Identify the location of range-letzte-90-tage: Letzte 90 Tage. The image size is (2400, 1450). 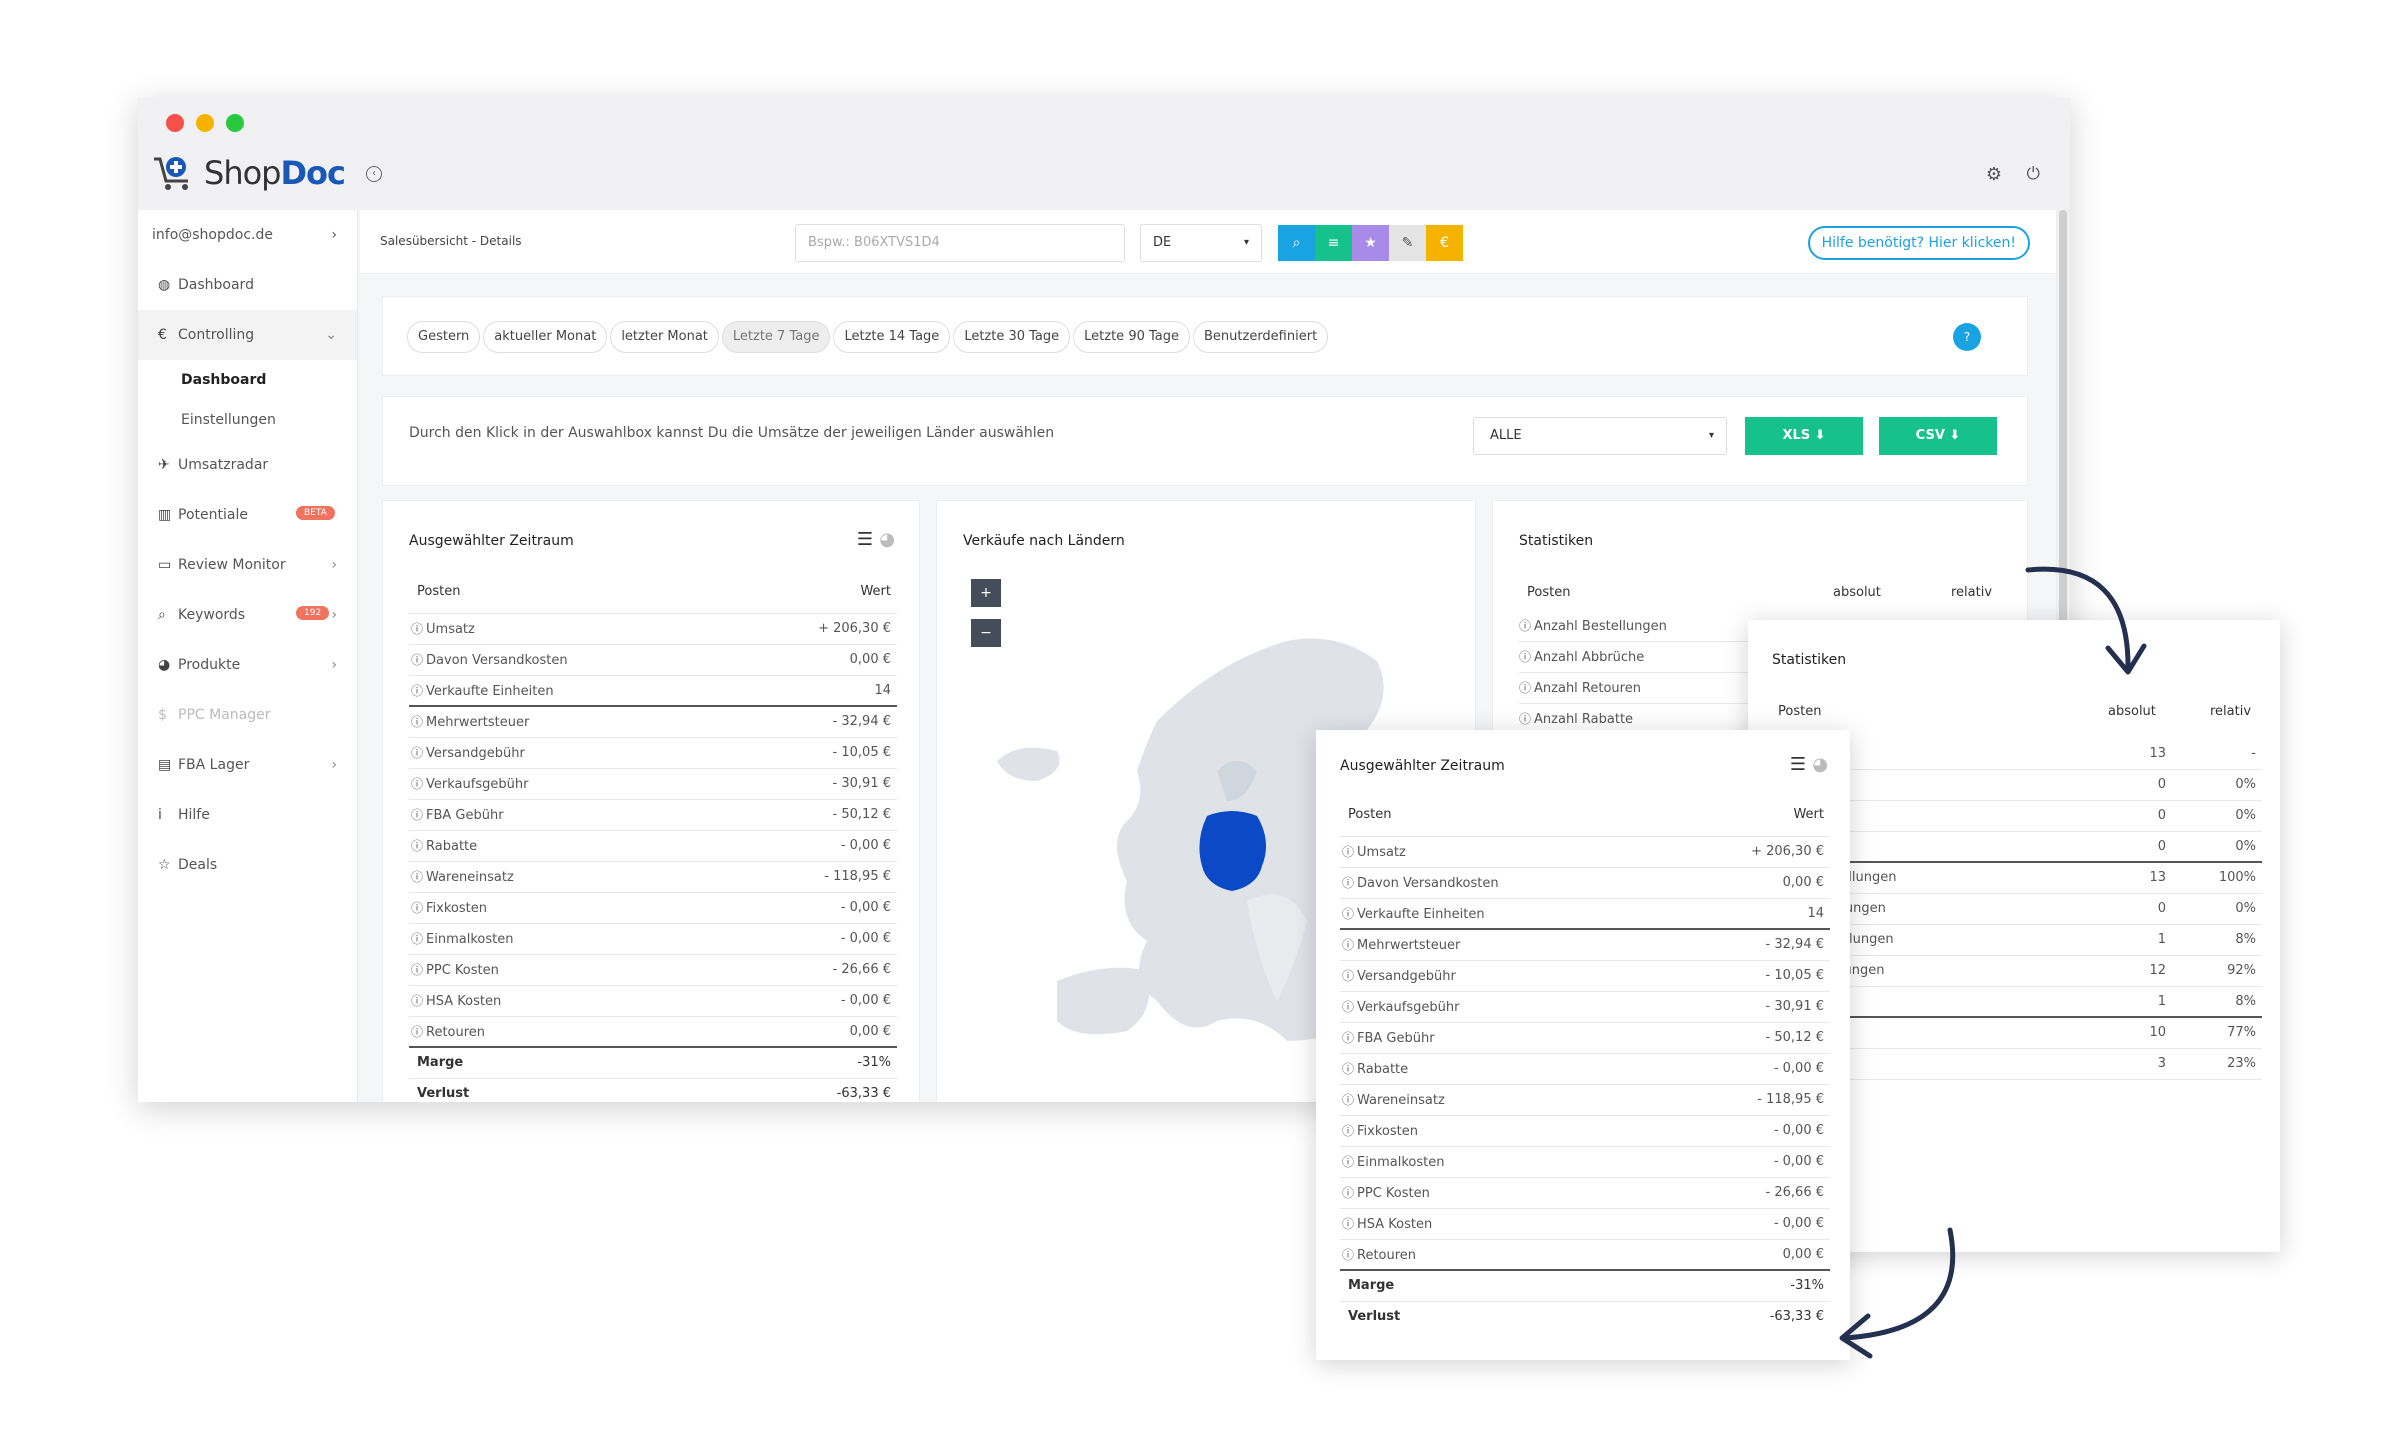
(1131, 337).